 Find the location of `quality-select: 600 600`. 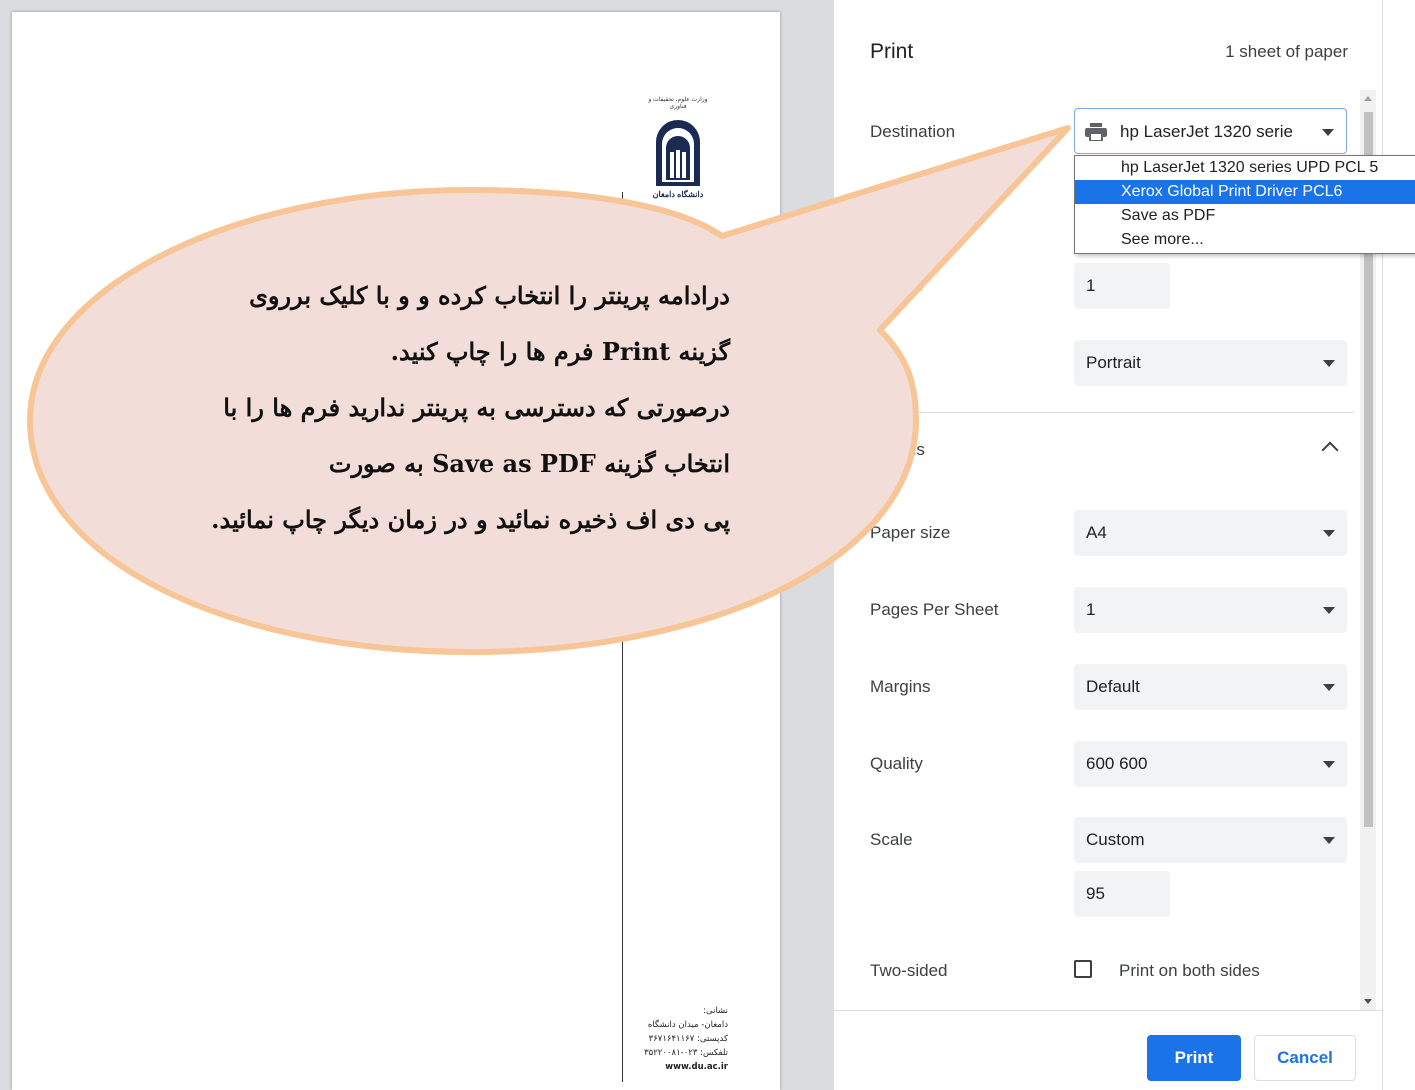

quality-select: 600 600 is located at coordinates (1210, 764).